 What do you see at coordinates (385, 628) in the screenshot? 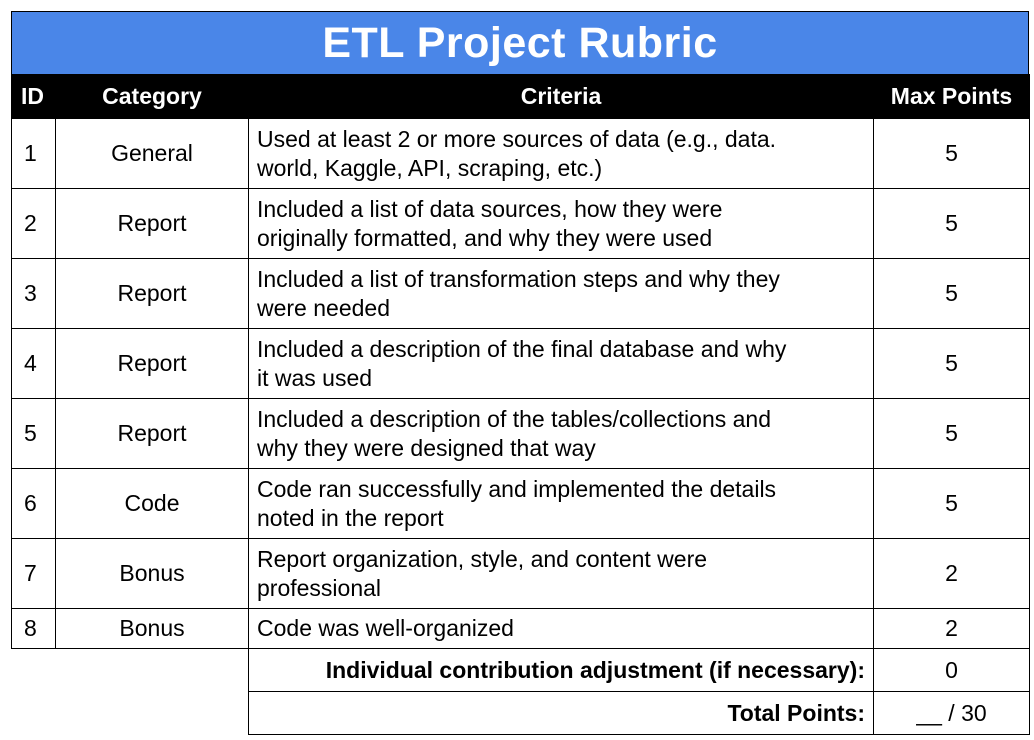
I see `criteria-line: Code was well-organized` at bounding box center [385, 628].